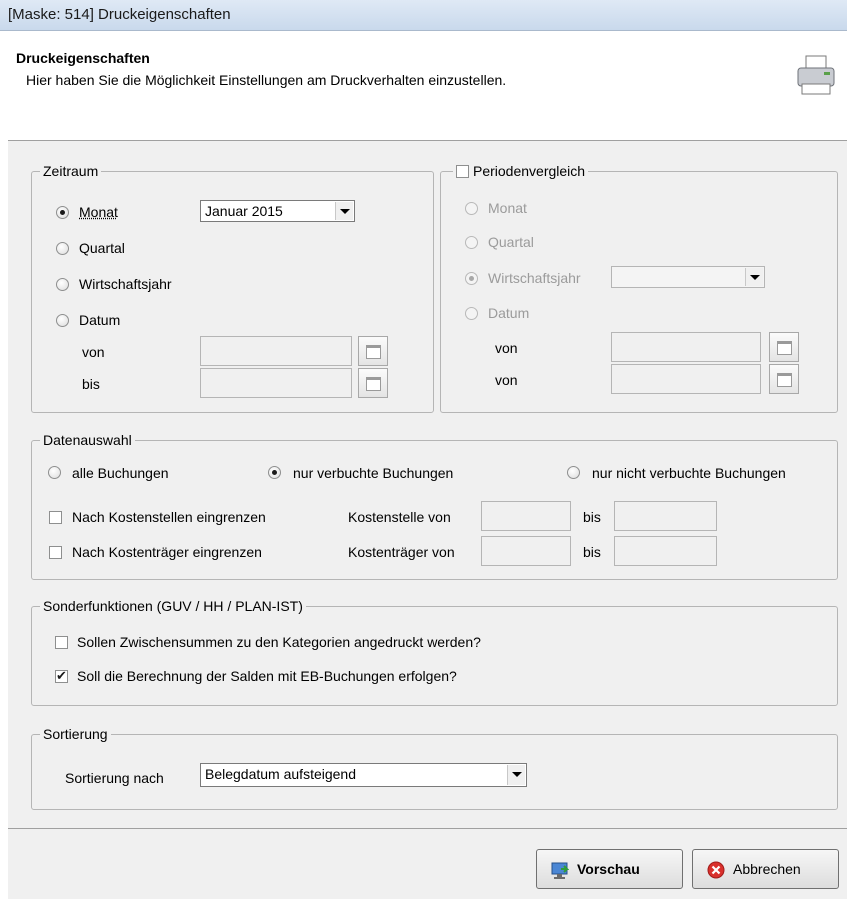 Image resolution: width=847 pixels, height=899 pixels. I want to click on da-radio-alle, so click(54, 472).